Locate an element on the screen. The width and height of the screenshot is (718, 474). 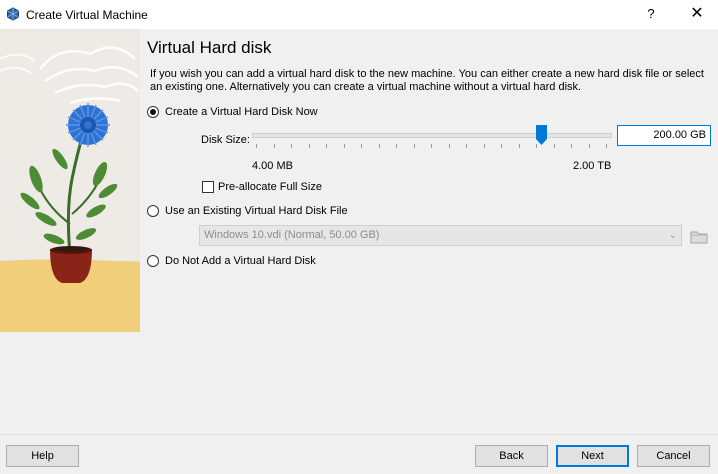
existing-disk-select: Windows 10.vdi (Normal, 50.00 GB) ⌄ is located at coordinates (440, 235).